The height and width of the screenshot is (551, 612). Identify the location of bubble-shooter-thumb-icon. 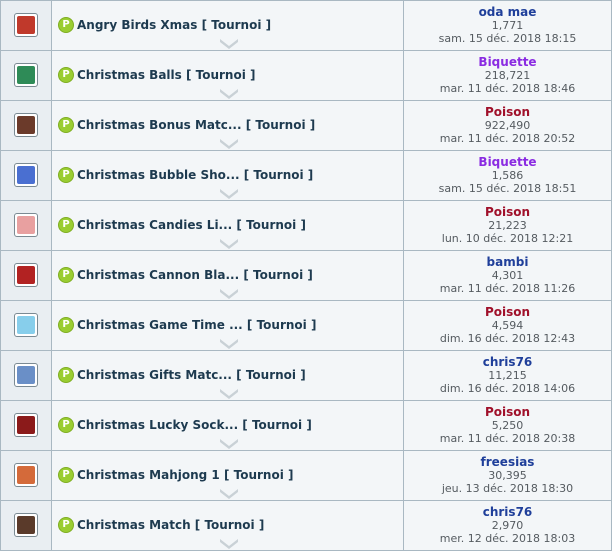
(26, 175).